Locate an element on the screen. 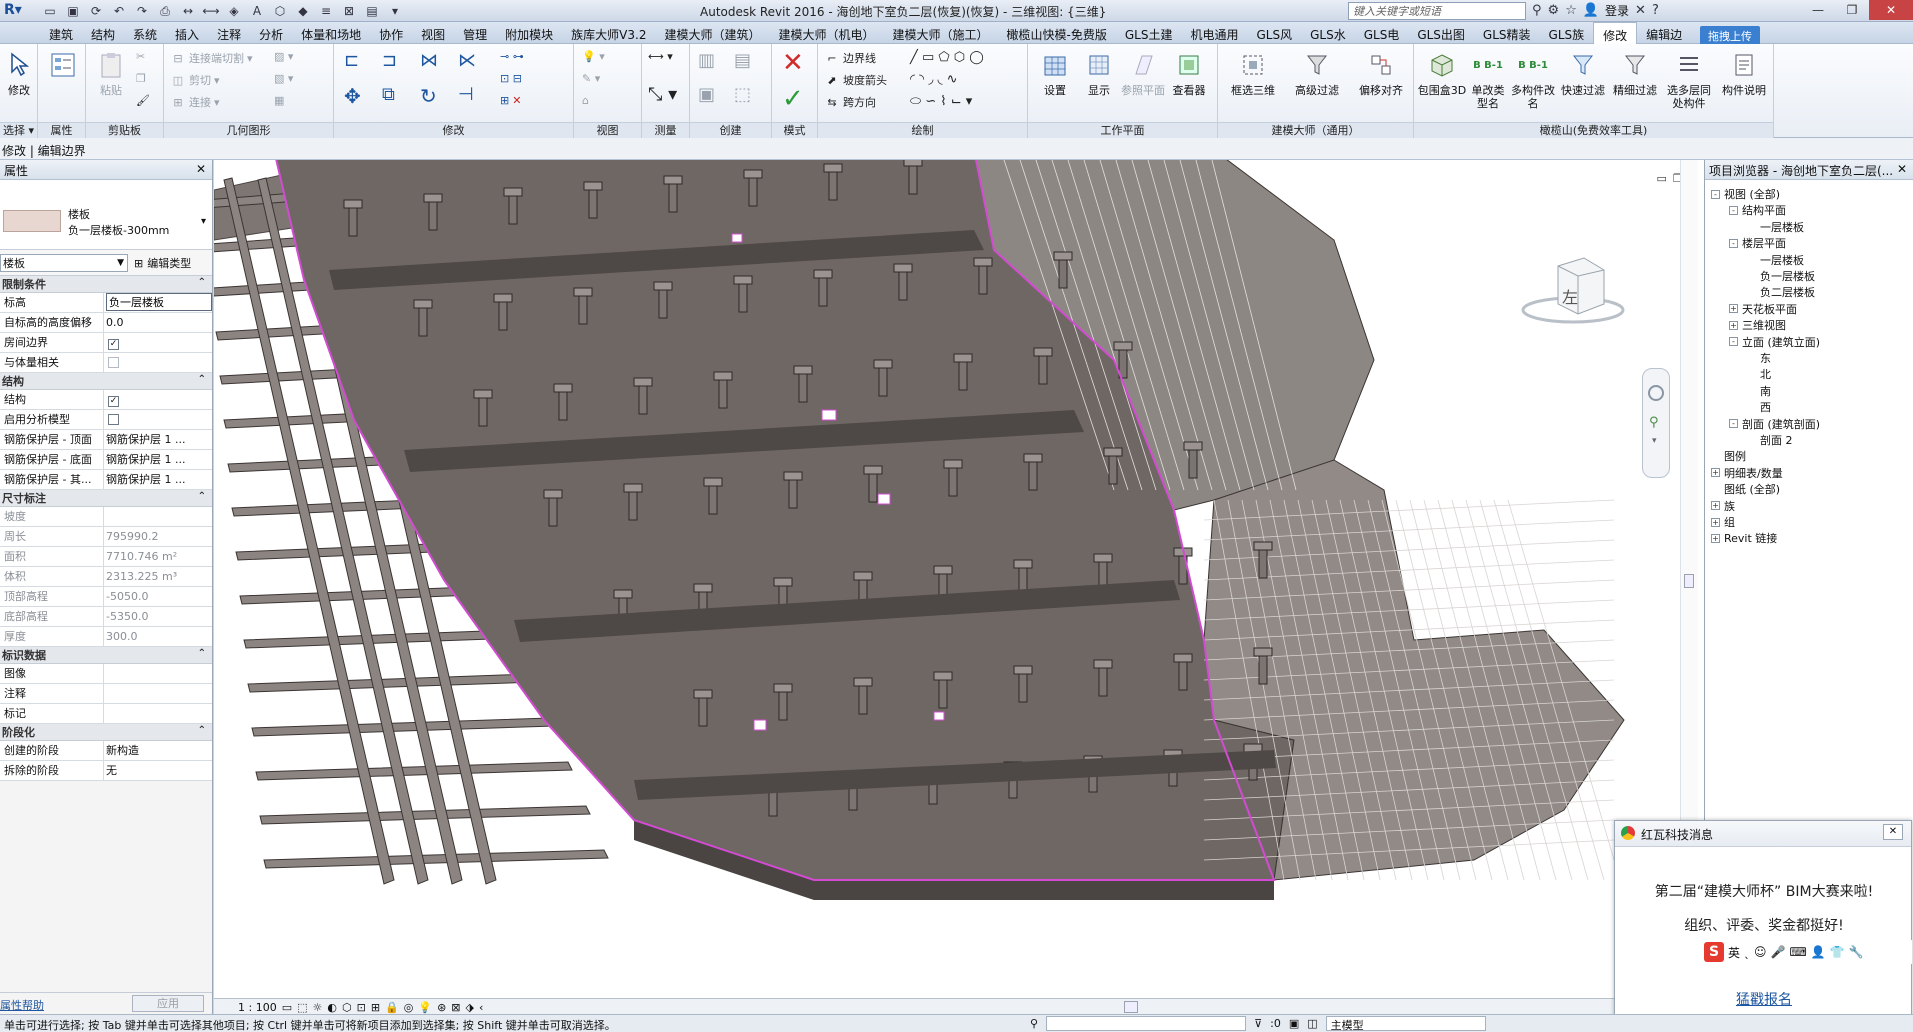 Image resolution: width=1913 pixels, height=1032 pixels. print-icon: ⎙ is located at coordinates (165, 11).